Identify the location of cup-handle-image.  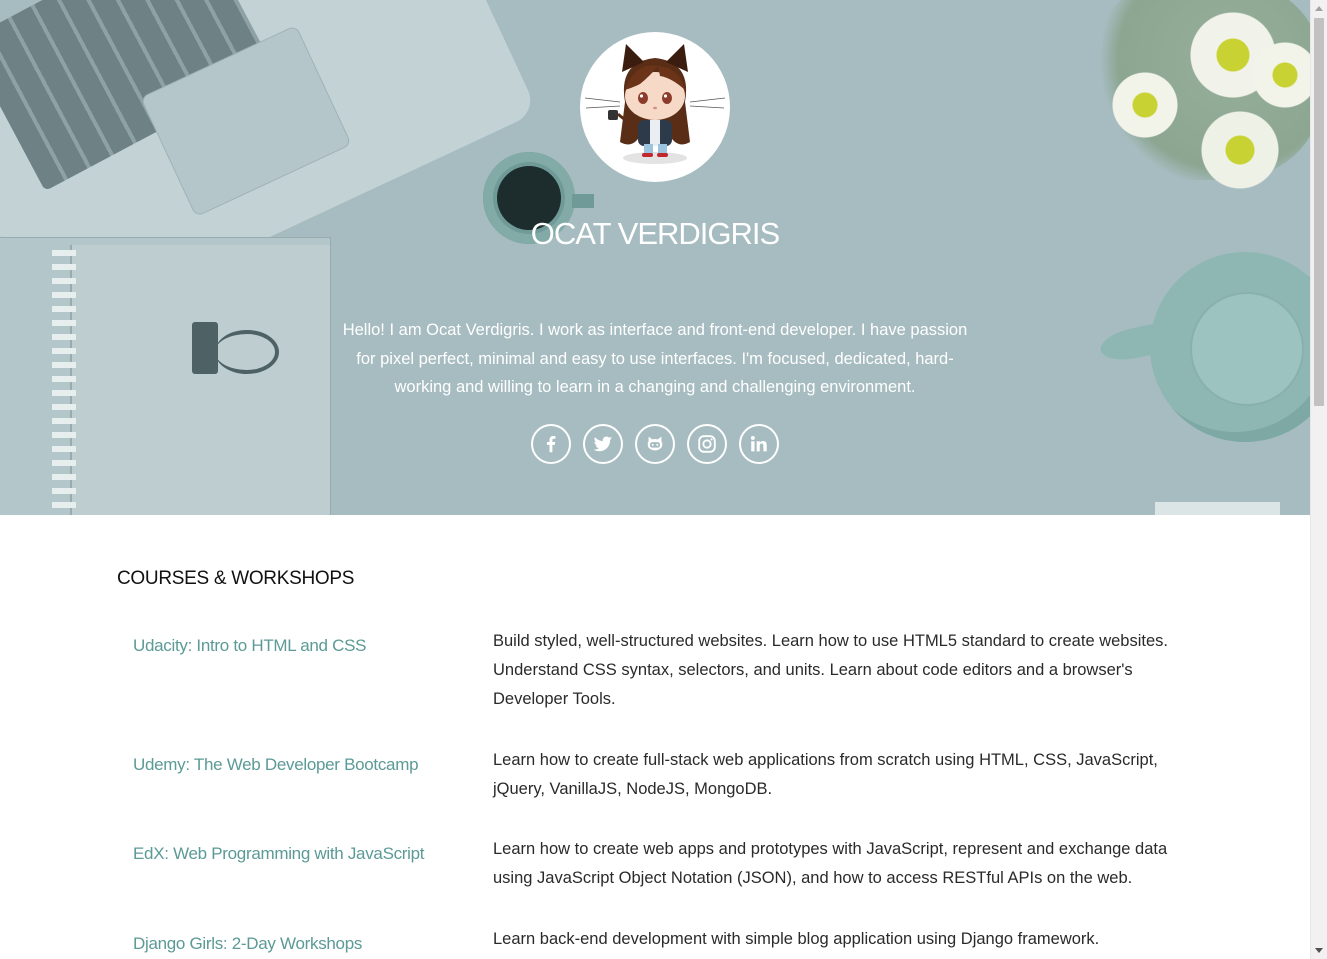
(583, 201).